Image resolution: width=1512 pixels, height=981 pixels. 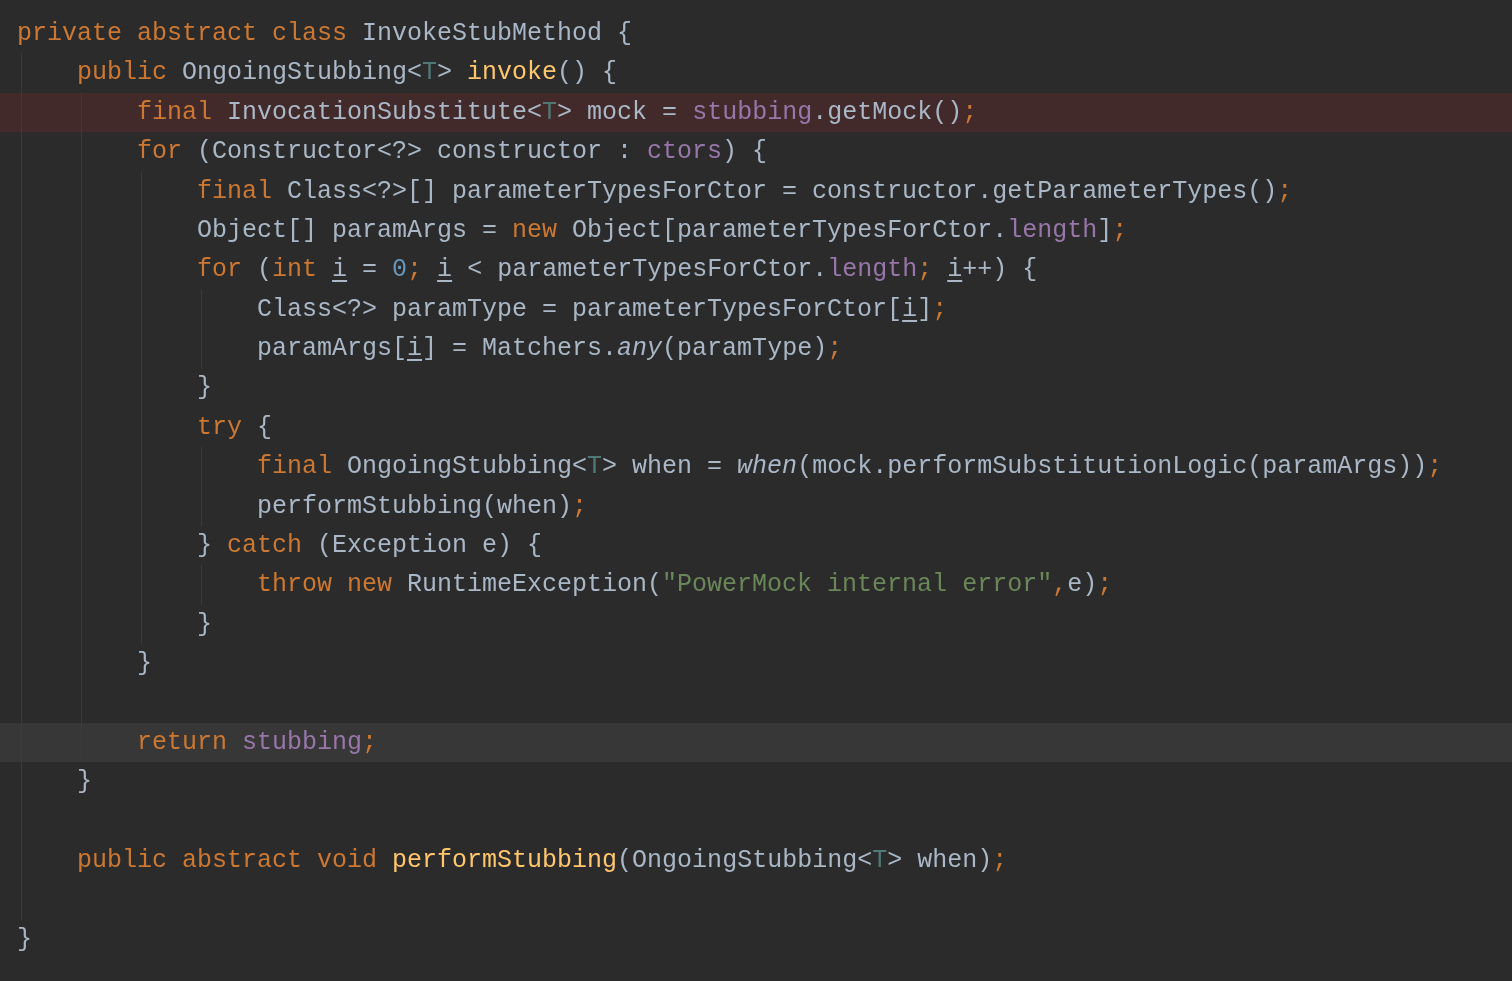 I want to click on code-line: public abstract void performStubbing(OngoingStubbing<T> when);, so click(x=542, y=861).